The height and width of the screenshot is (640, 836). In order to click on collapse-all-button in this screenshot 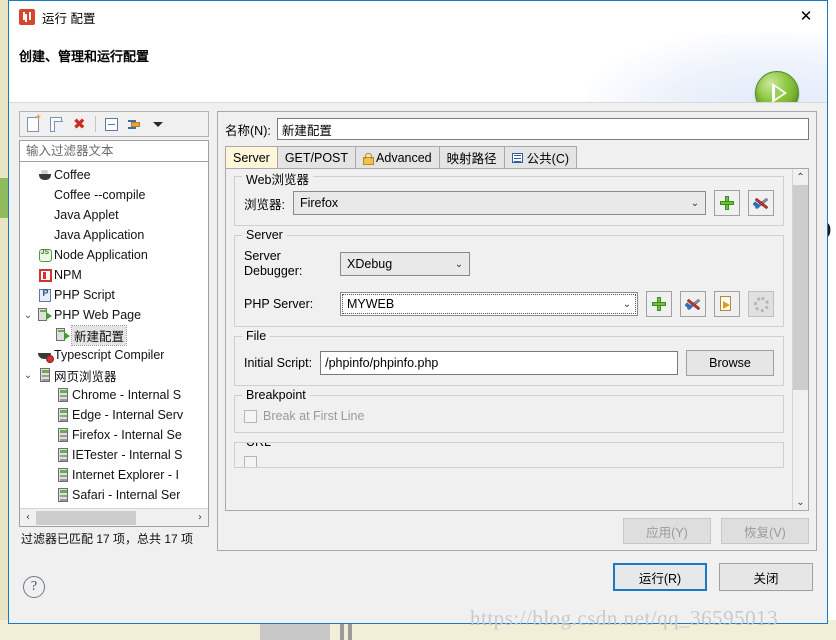, I will do `click(111, 124)`.